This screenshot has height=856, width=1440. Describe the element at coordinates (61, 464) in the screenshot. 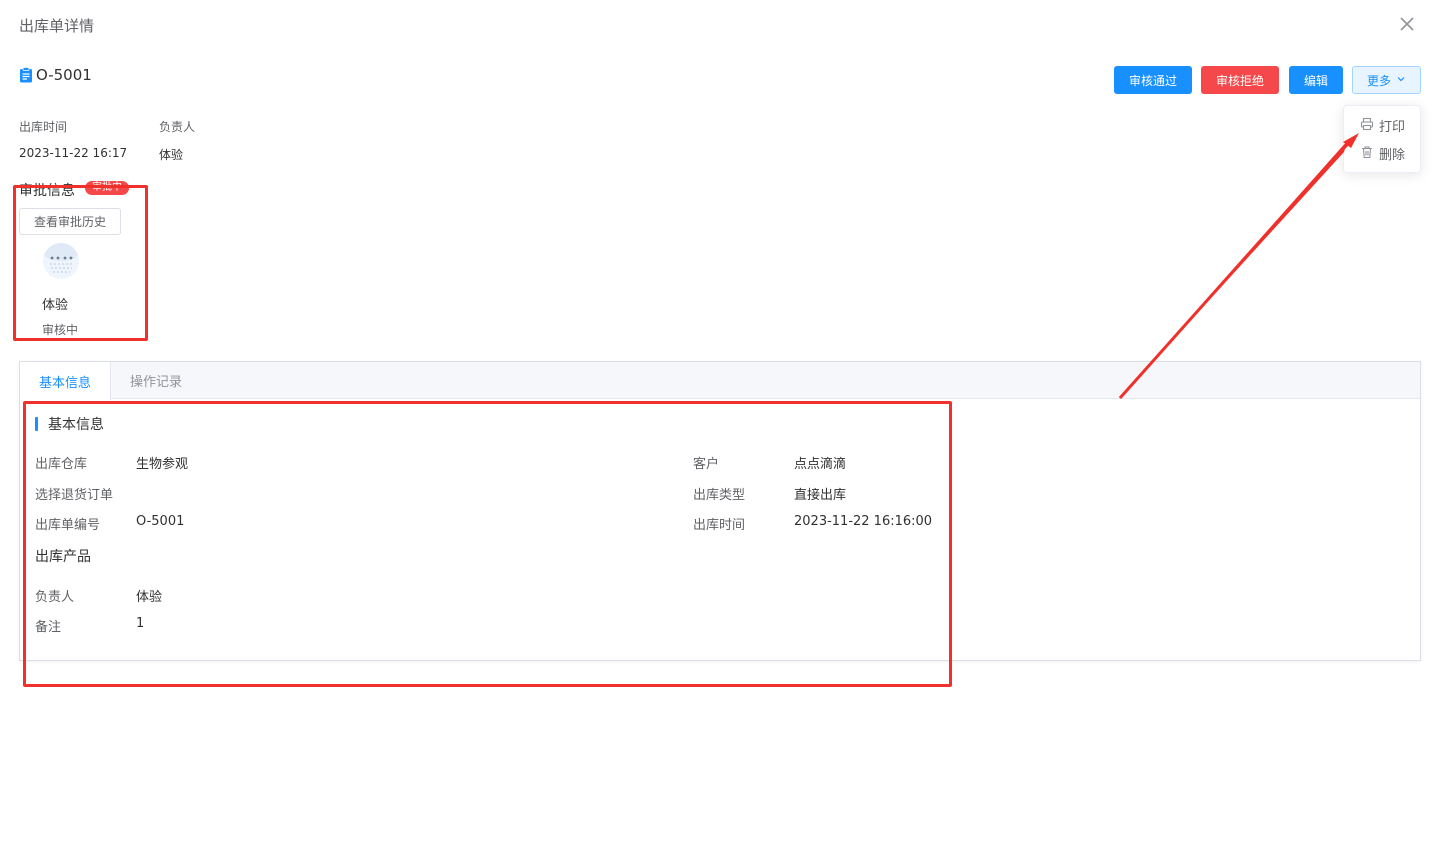

I see `field-label: 出库仓库` at that location.